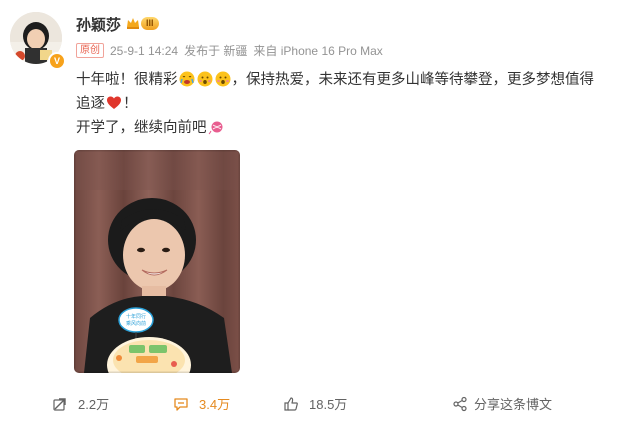 Image resolution: width=623 pixels, height=425 pixels. What do you see at coordinates (141, 128) in the screenshot?
I see `post-text-line2: 开学了，继续向前吧` at bounding box center [141, 128].